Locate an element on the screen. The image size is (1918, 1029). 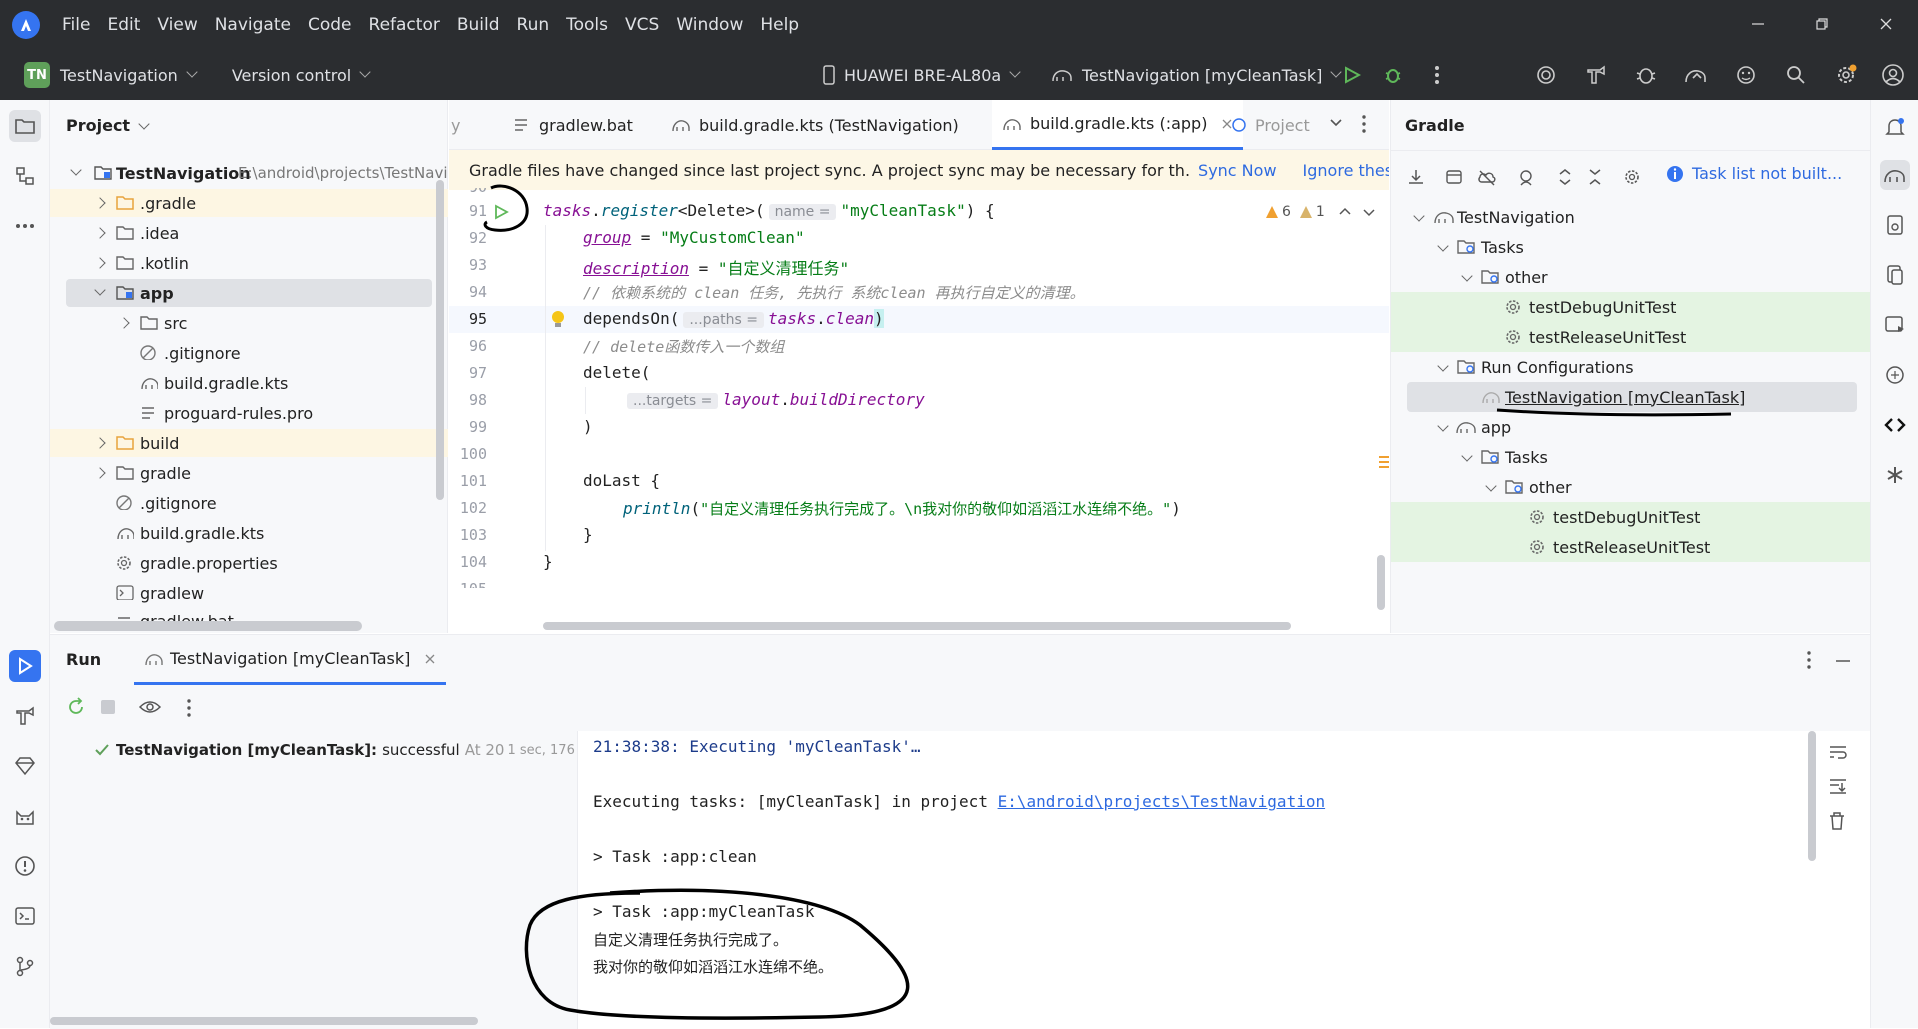
scroll-to-end-icon is located at coordinates (1838, 786).